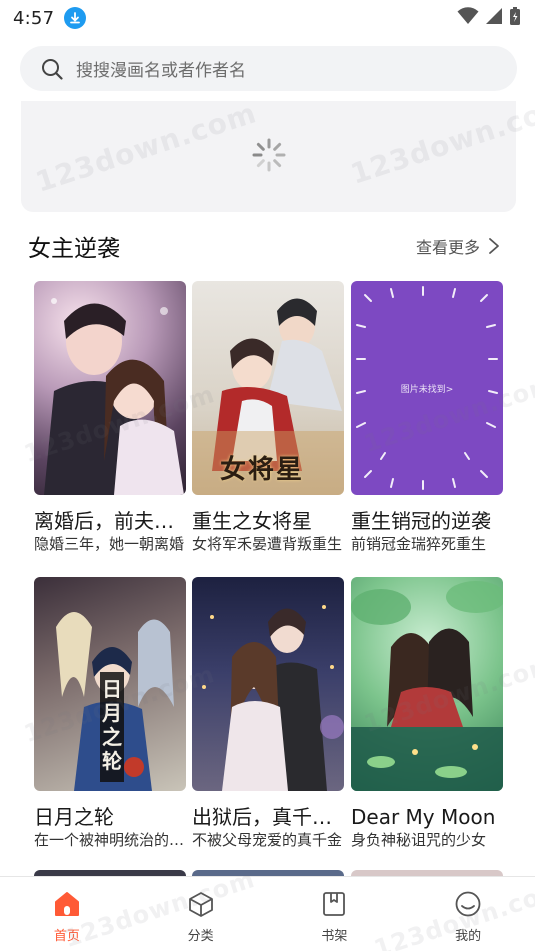  I want to click on nav-profile: 我的, so click(468, 914).